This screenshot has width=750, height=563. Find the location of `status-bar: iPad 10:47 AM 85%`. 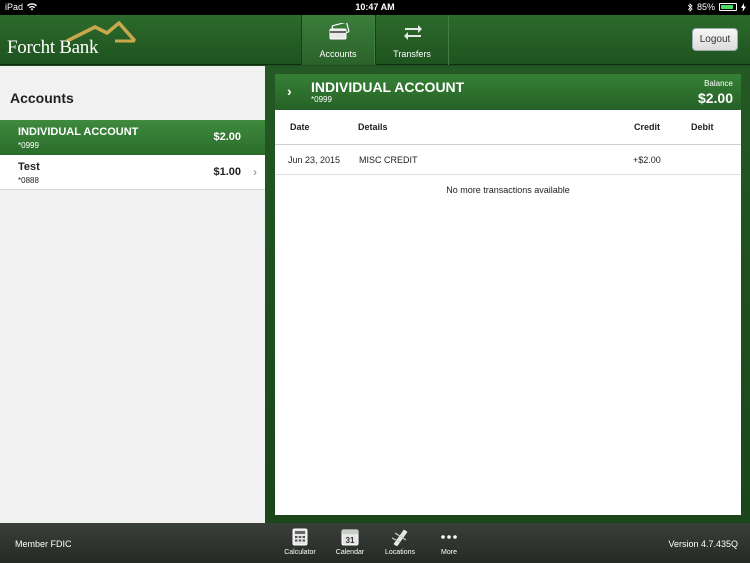

status-bar: iPad 10:47 AM 85% is located at coordinates (375, 7).